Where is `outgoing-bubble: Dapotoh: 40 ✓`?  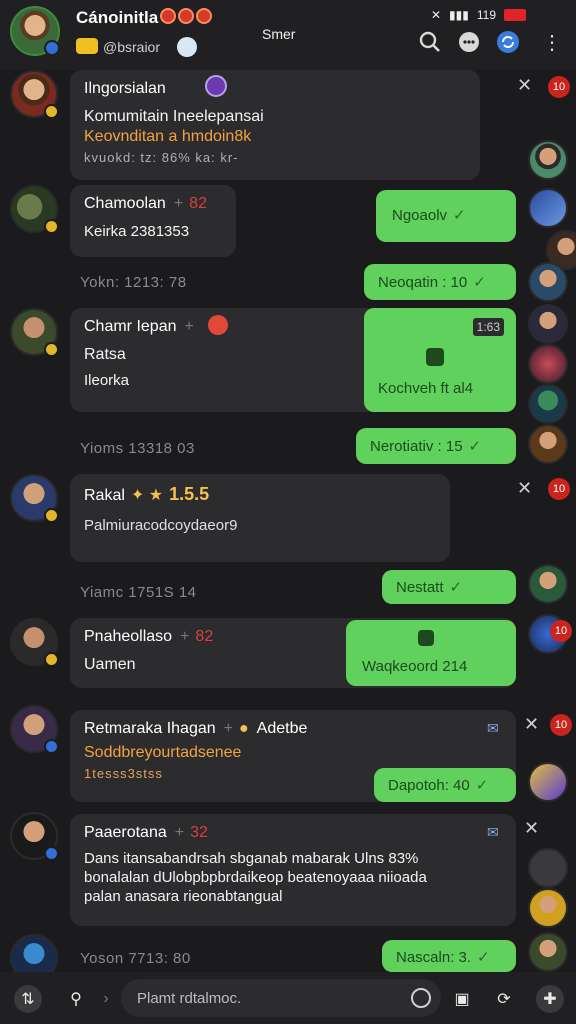 outgoing-bubble: Dapotoh: 40 ✓ is located at coordinates (445, 785).